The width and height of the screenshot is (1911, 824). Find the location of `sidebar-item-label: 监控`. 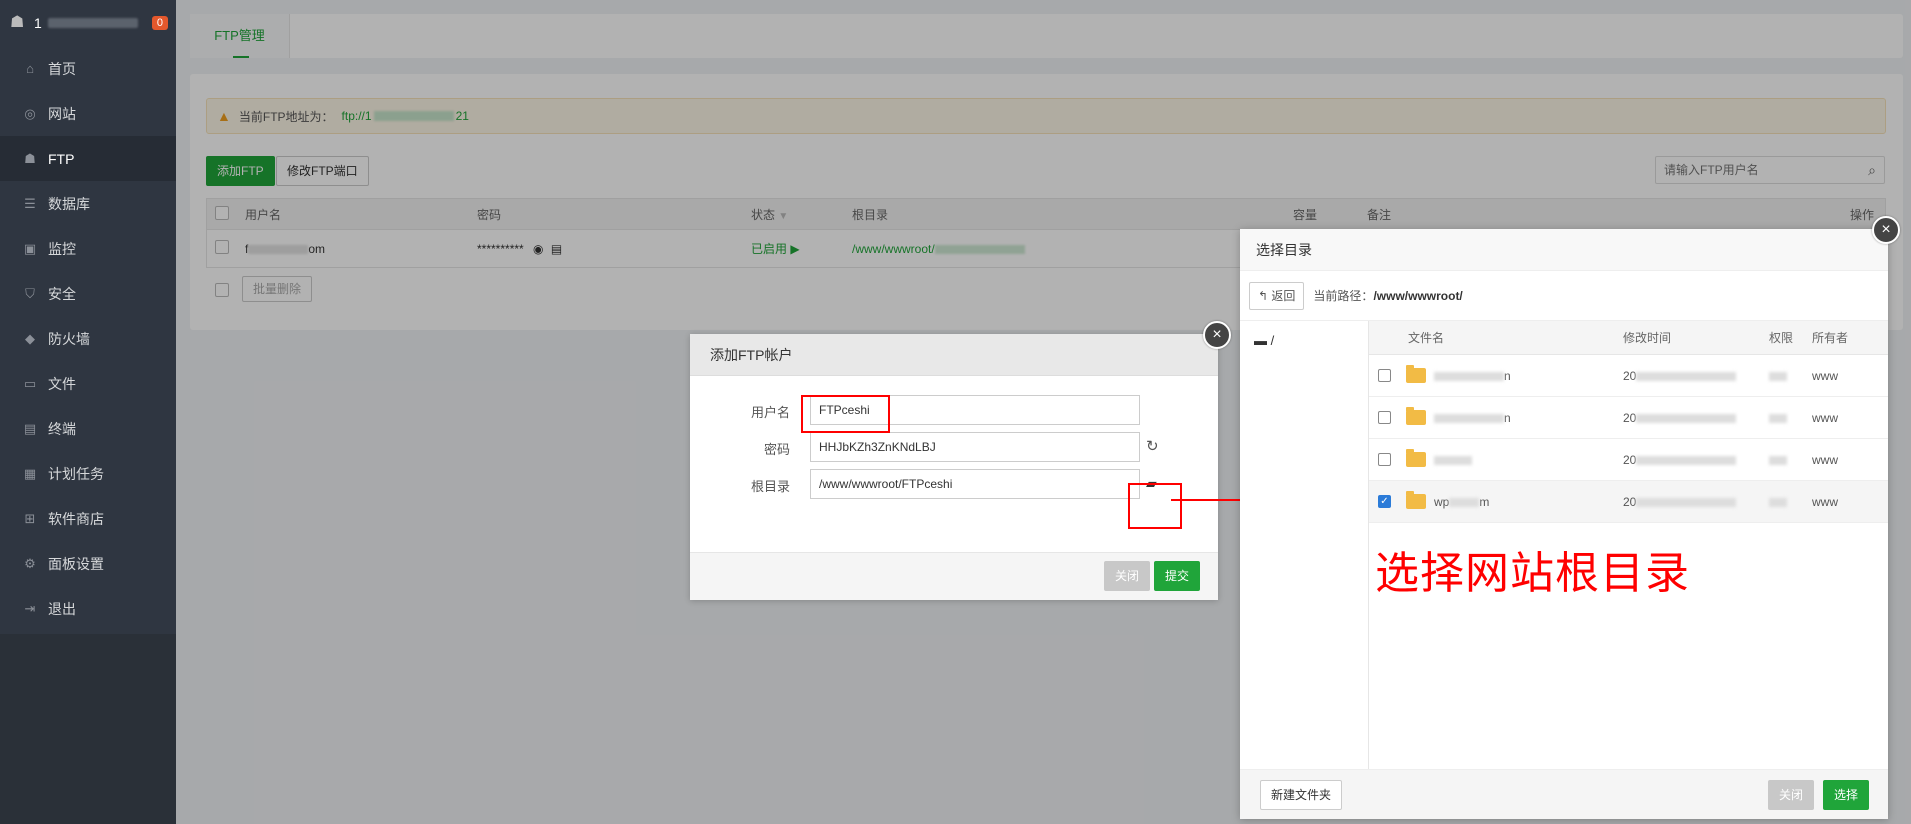

sidebar-item-label: 监控 is located at coordinates (62, 248).